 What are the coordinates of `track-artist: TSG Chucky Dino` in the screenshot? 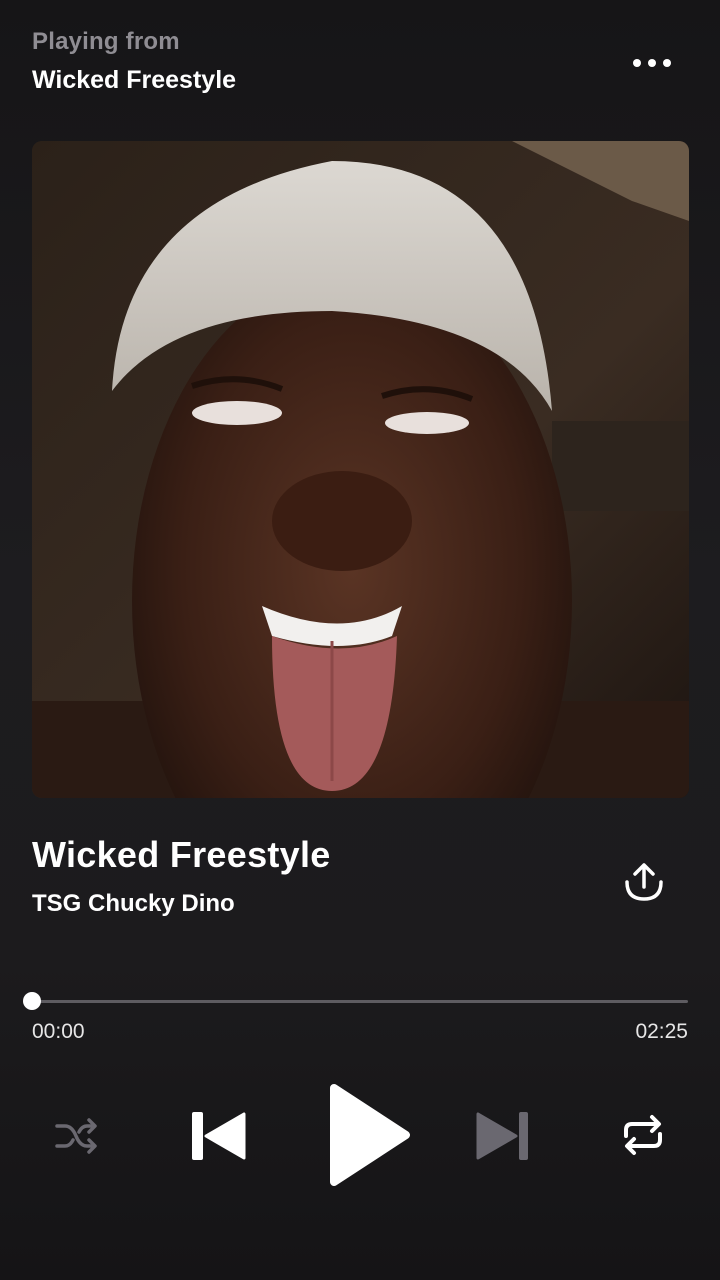 It's located at (133, 904).